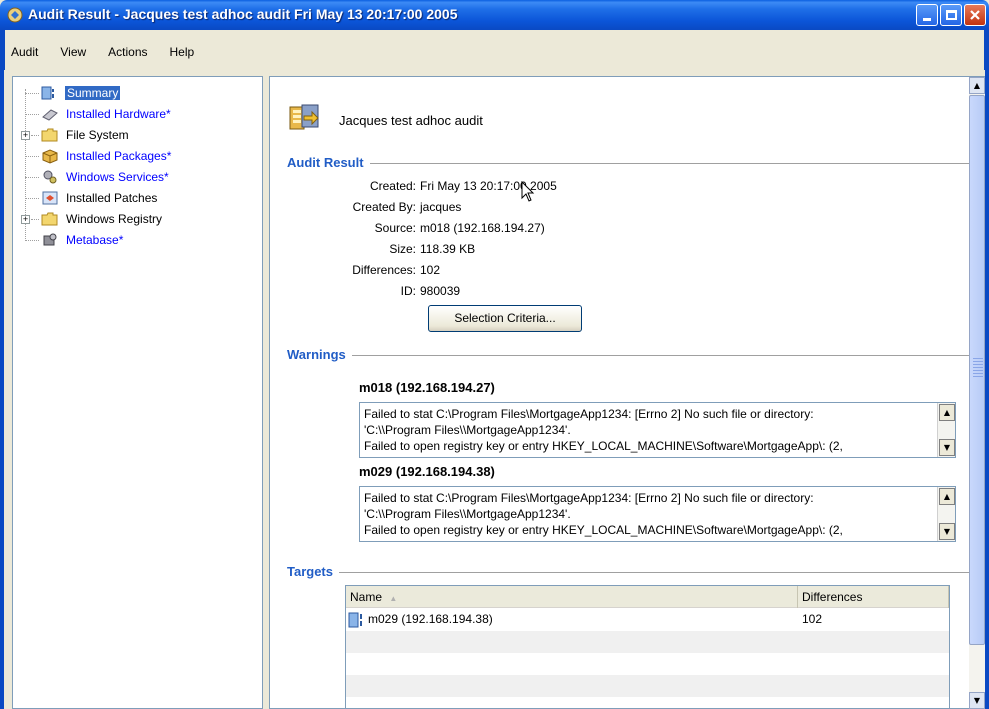 The height and width of the screenshot is (709, 989). I want to click on column-header-name: Name ▲, so click(572, 597).